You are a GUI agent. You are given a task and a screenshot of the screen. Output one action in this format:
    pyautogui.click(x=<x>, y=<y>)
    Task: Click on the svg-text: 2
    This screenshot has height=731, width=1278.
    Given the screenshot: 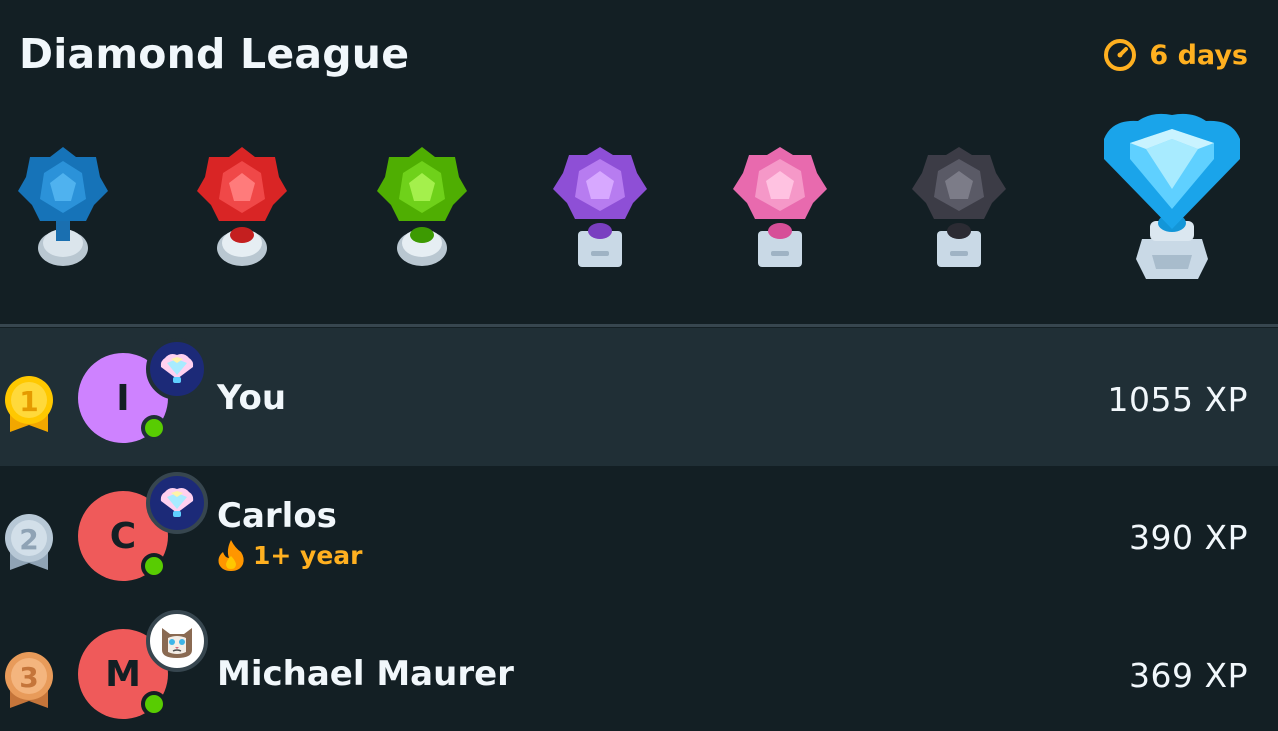 What is the action you would take?
    pyautogui.click(x=28, y=539)
    